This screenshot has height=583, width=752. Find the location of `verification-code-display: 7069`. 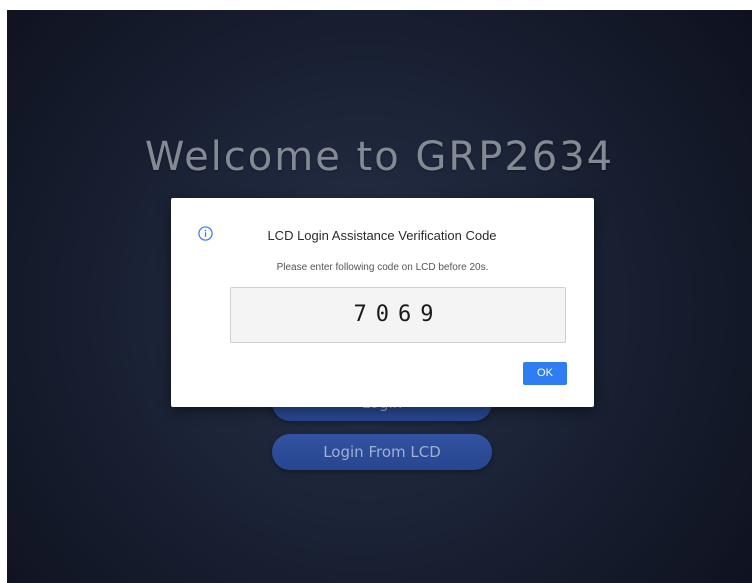

verification-code-display: 7069 is located at coordinates (398, 315).